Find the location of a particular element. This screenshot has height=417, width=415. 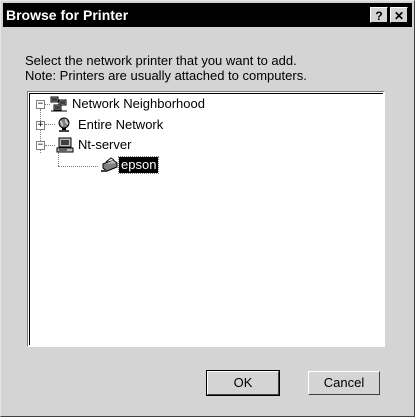

cancel-button: Cancel is located at coordinates (344, 383).